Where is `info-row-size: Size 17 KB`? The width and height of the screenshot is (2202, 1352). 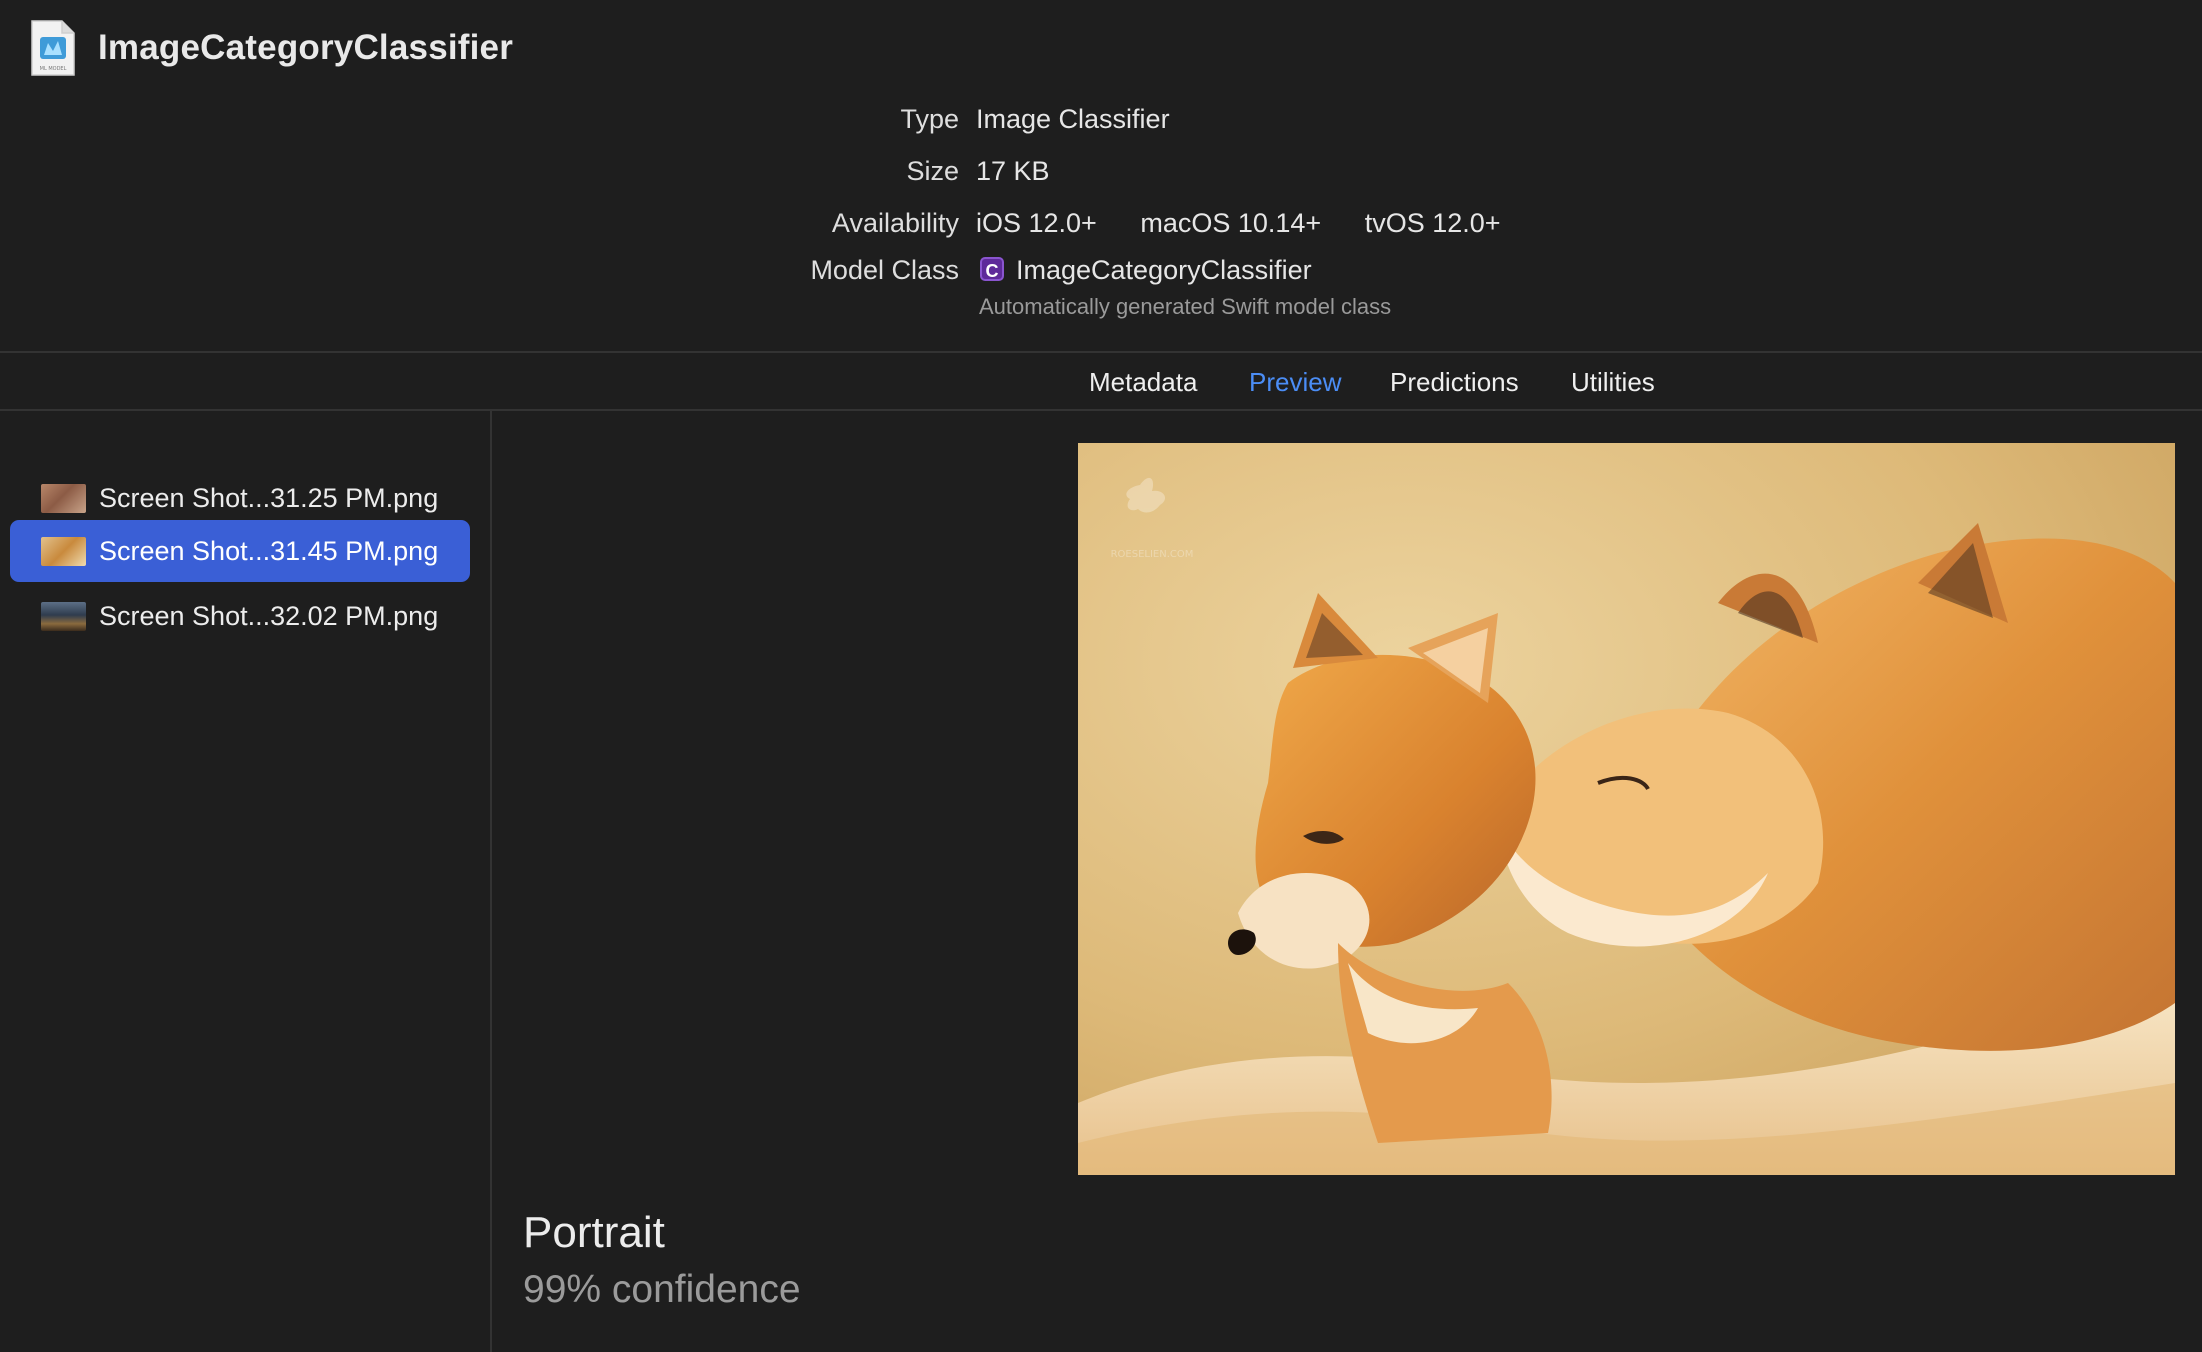 info-row-size: Size 17 KB is located at coordinates (1101, 172).